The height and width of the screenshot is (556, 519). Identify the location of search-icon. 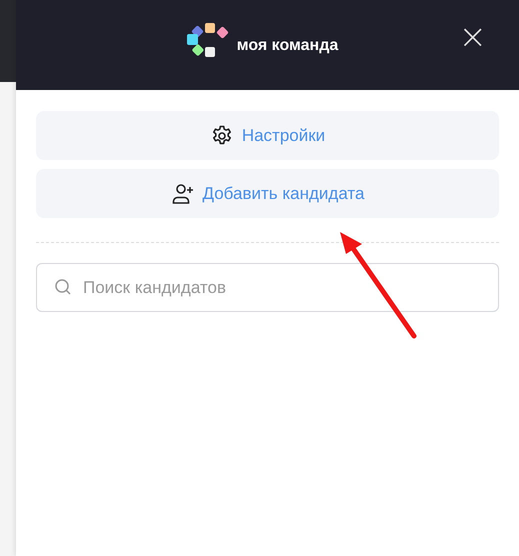
(63, 287).